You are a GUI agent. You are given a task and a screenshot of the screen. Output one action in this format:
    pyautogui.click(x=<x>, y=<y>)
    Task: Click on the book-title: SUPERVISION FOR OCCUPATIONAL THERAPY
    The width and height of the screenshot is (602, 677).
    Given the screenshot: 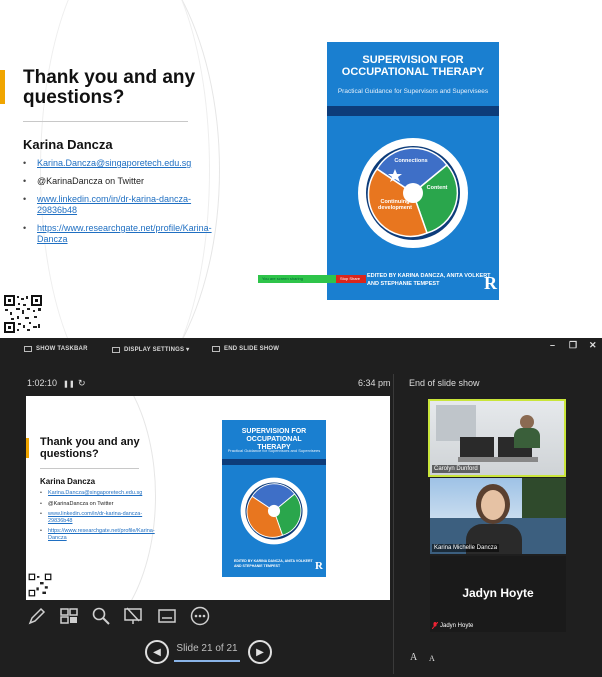 What is the action you would take?
    pyautogui.click(x=413, y=66)
    